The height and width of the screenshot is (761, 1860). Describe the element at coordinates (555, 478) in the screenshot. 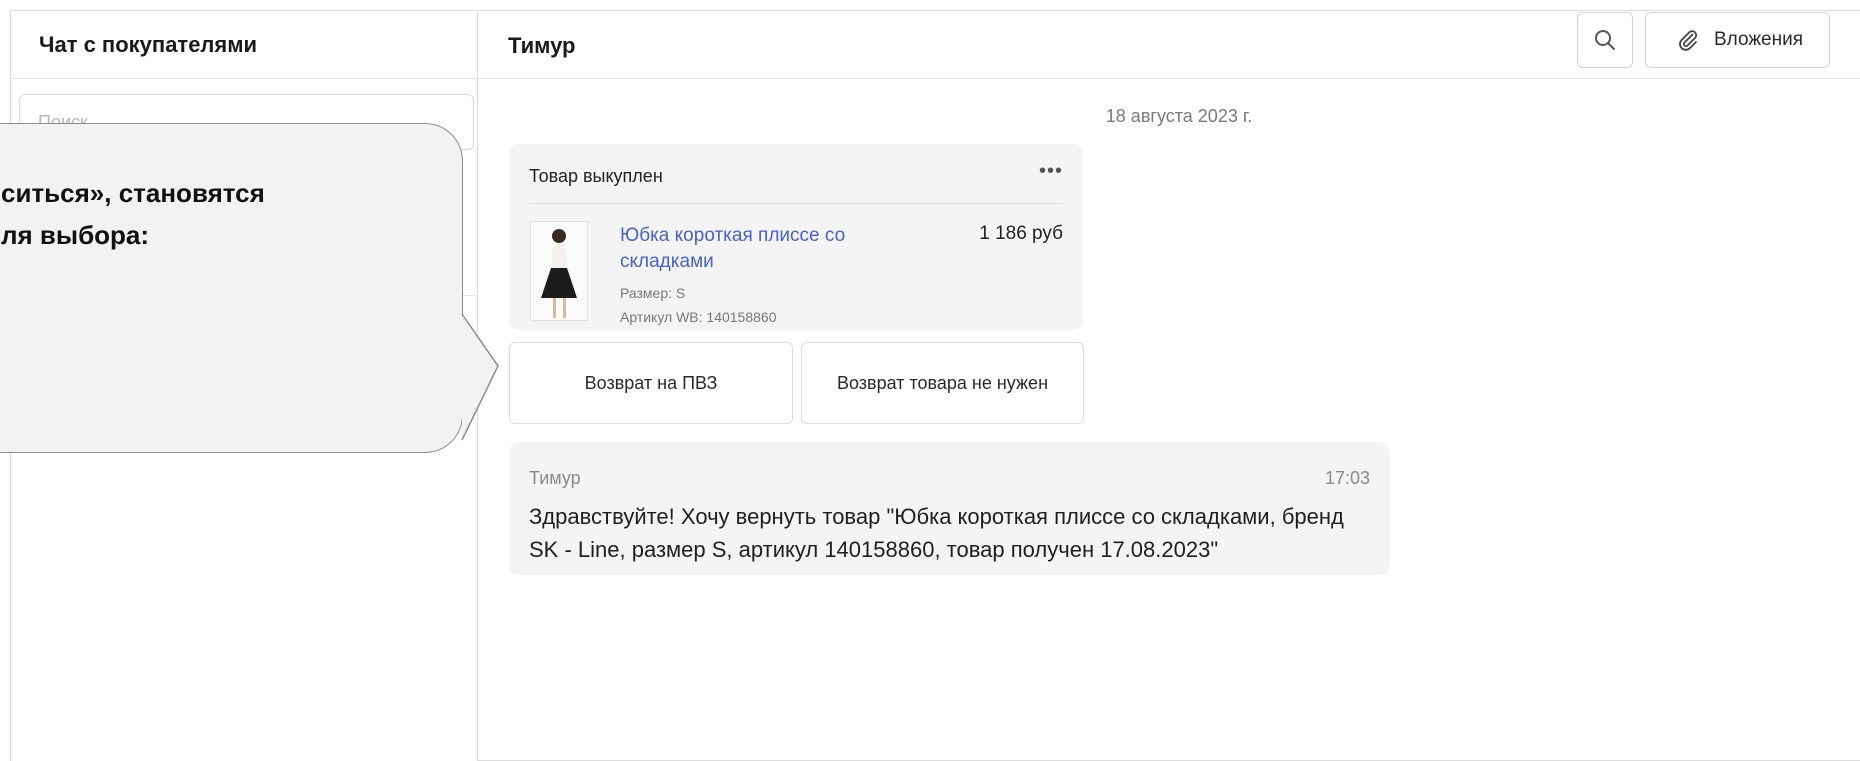

I see `message-author: Тимур` at that location.